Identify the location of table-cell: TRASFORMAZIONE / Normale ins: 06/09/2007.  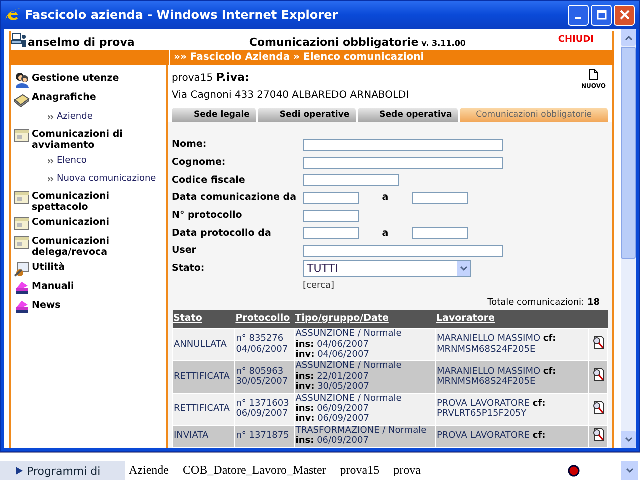
(365, 436).